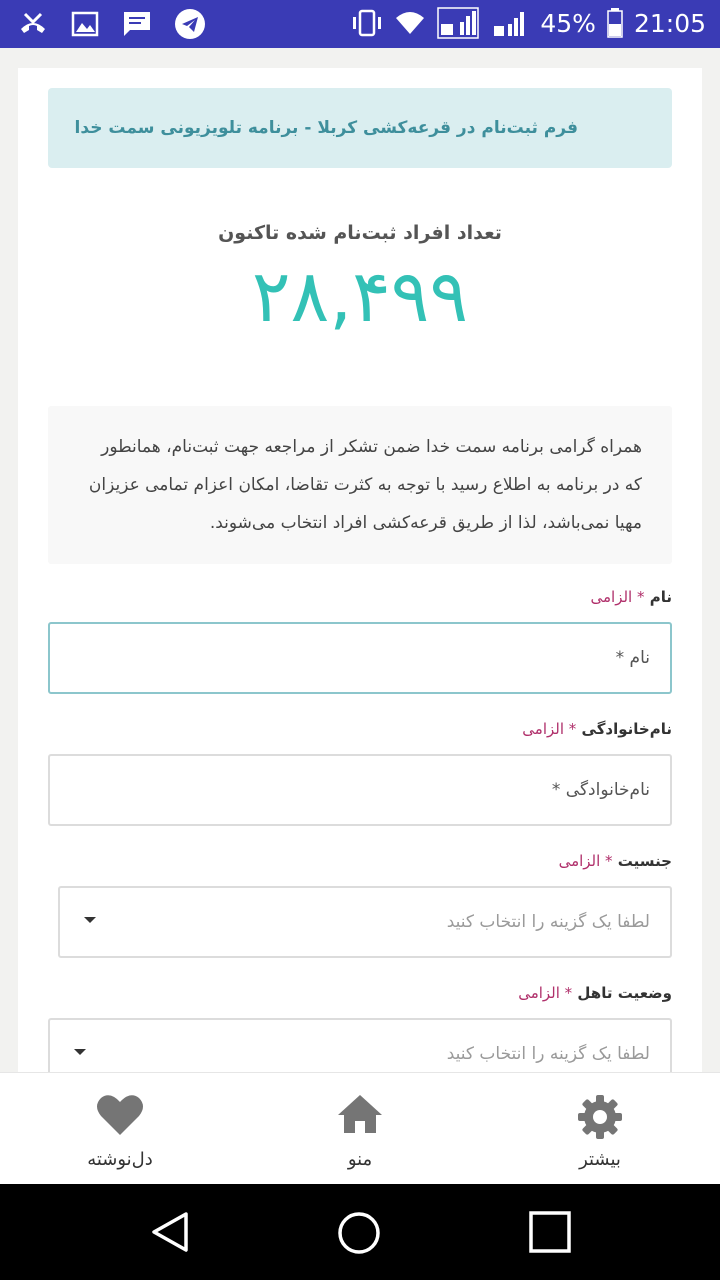  I want to click on recent-apps-icon, so click(550, 1232).